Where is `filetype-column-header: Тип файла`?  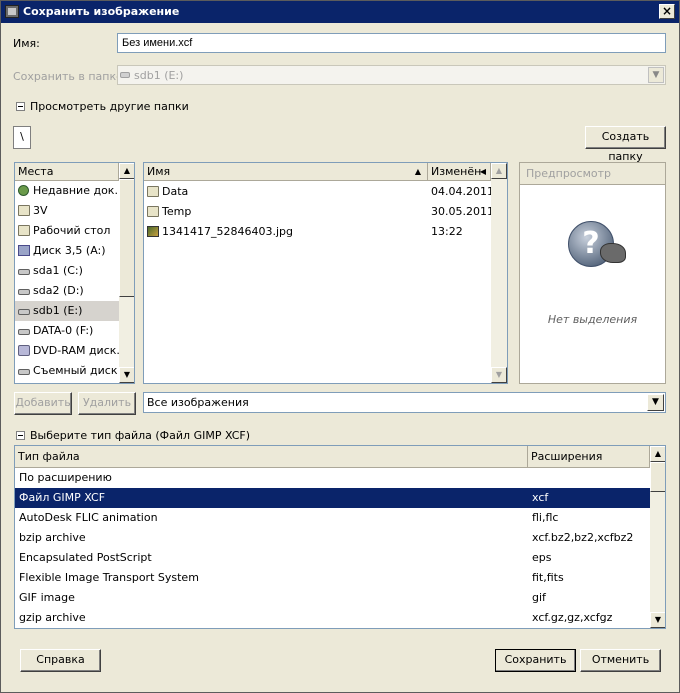
filetype-column-header: Тип файла is located at coordinates (271, 457).